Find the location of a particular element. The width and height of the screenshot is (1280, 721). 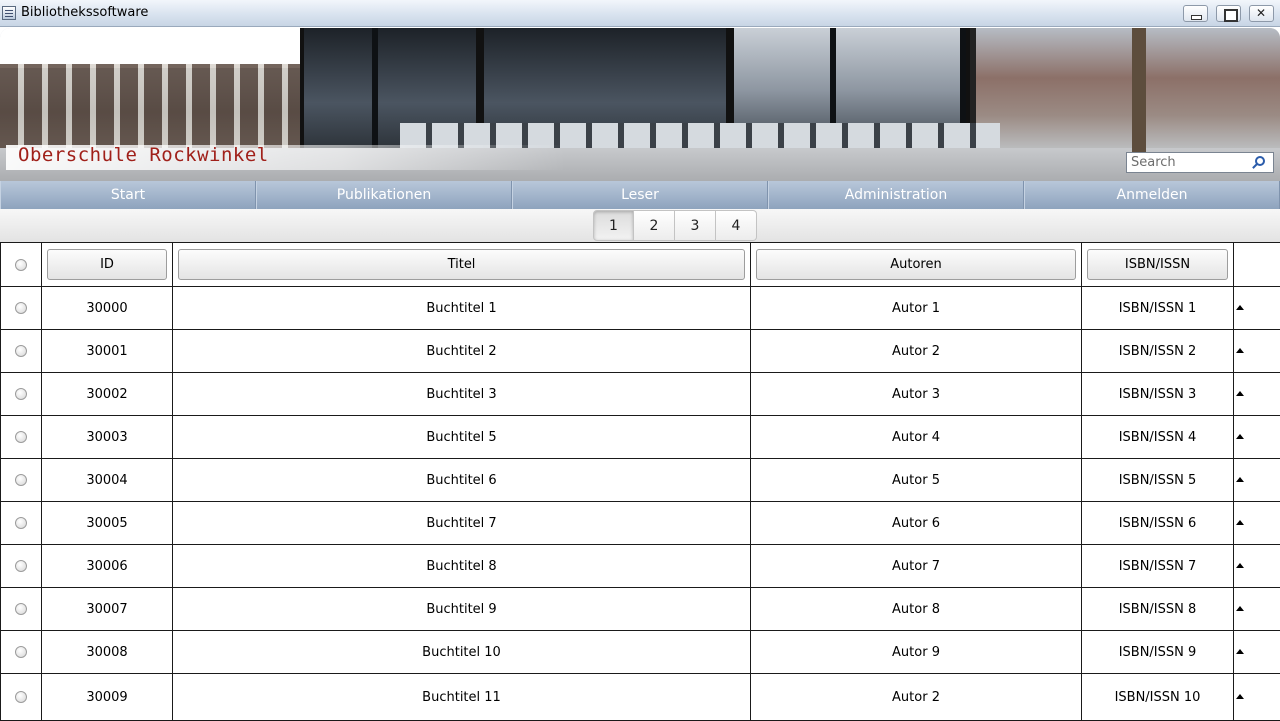

table-row: 30009 Buchtitel 11 Autor 2 ISBN/ISSN 10 is located at coordinates (640, 697).